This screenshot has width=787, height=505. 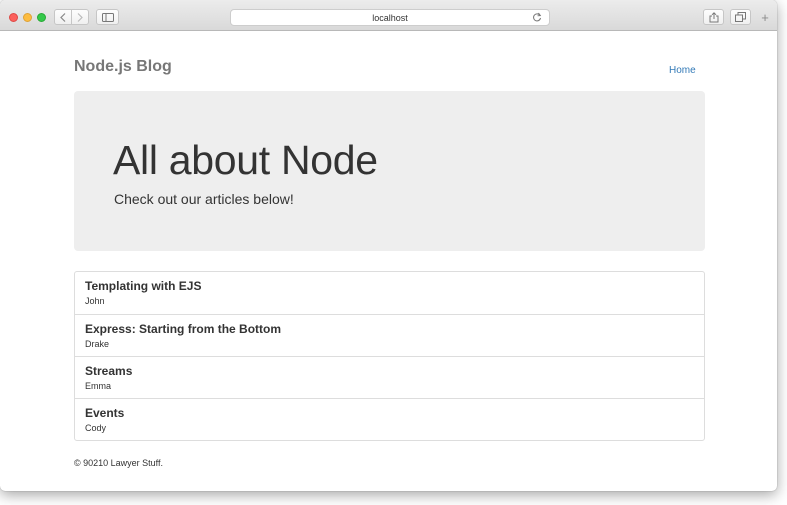 What do you see at coordinates (27, 17) in the screenshot?
I see `minimize-window-button` at bounding box center [27, 17].